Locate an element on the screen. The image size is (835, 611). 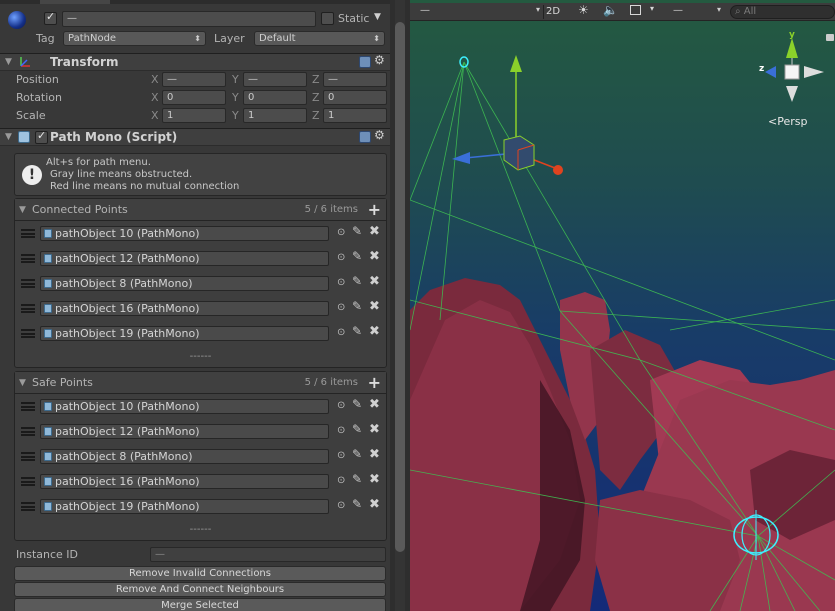
scale-x-field: 1 is located at coordinates (194, 115).